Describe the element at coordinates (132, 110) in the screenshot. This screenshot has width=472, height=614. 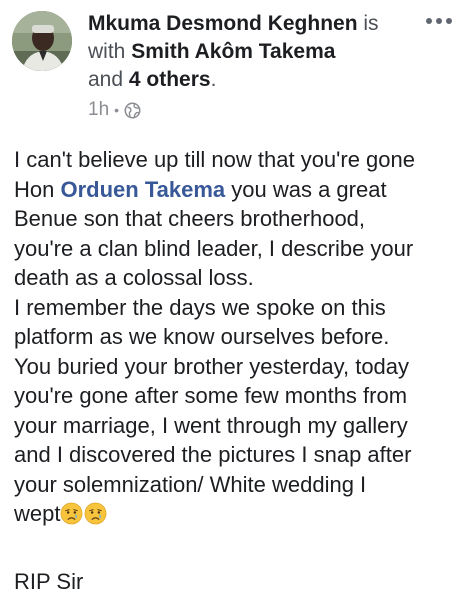
I see `globe-icon` at that location.